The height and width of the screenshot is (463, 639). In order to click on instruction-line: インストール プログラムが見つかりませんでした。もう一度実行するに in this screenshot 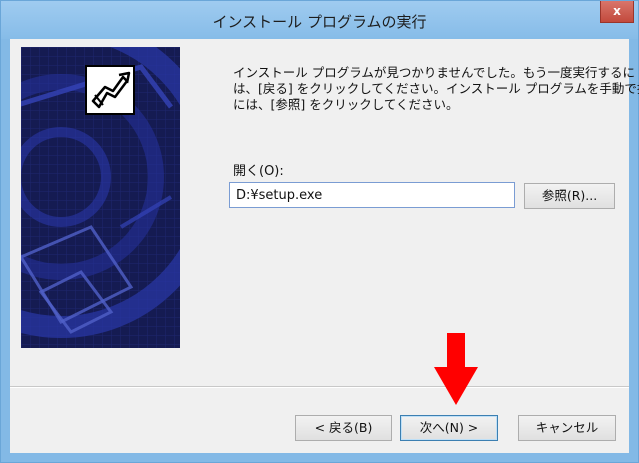, I will do `click(434, 72)`.